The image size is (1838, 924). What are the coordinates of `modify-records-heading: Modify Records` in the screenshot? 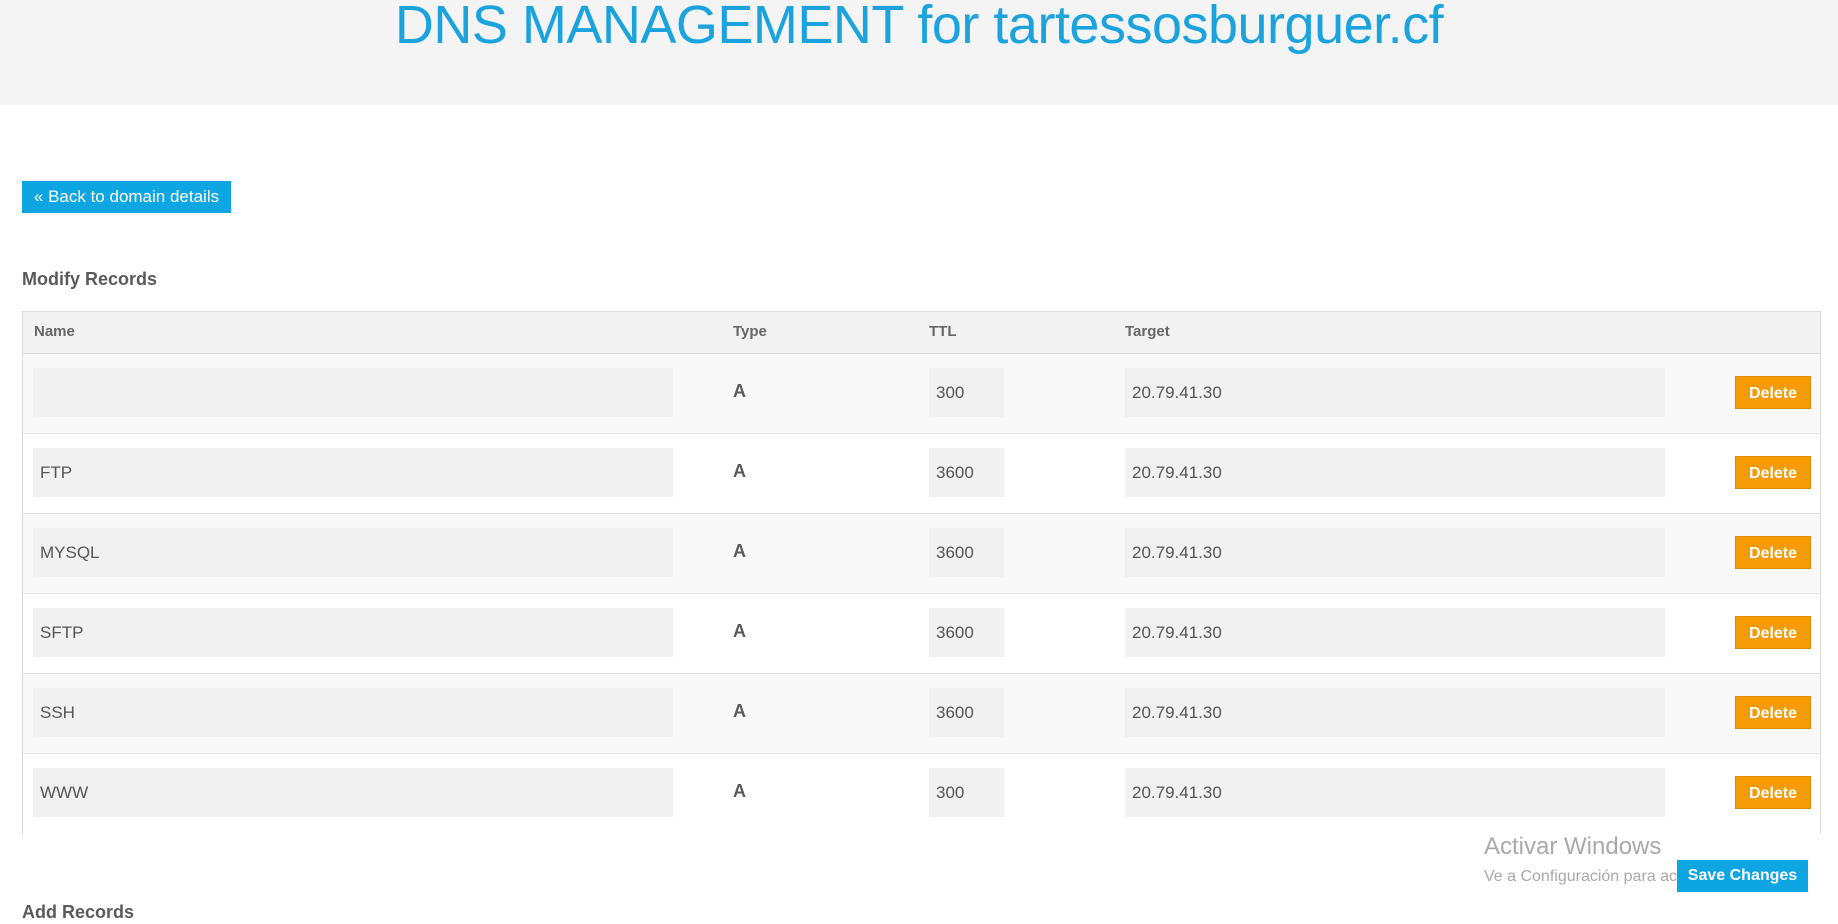 It's located at (90, 279).